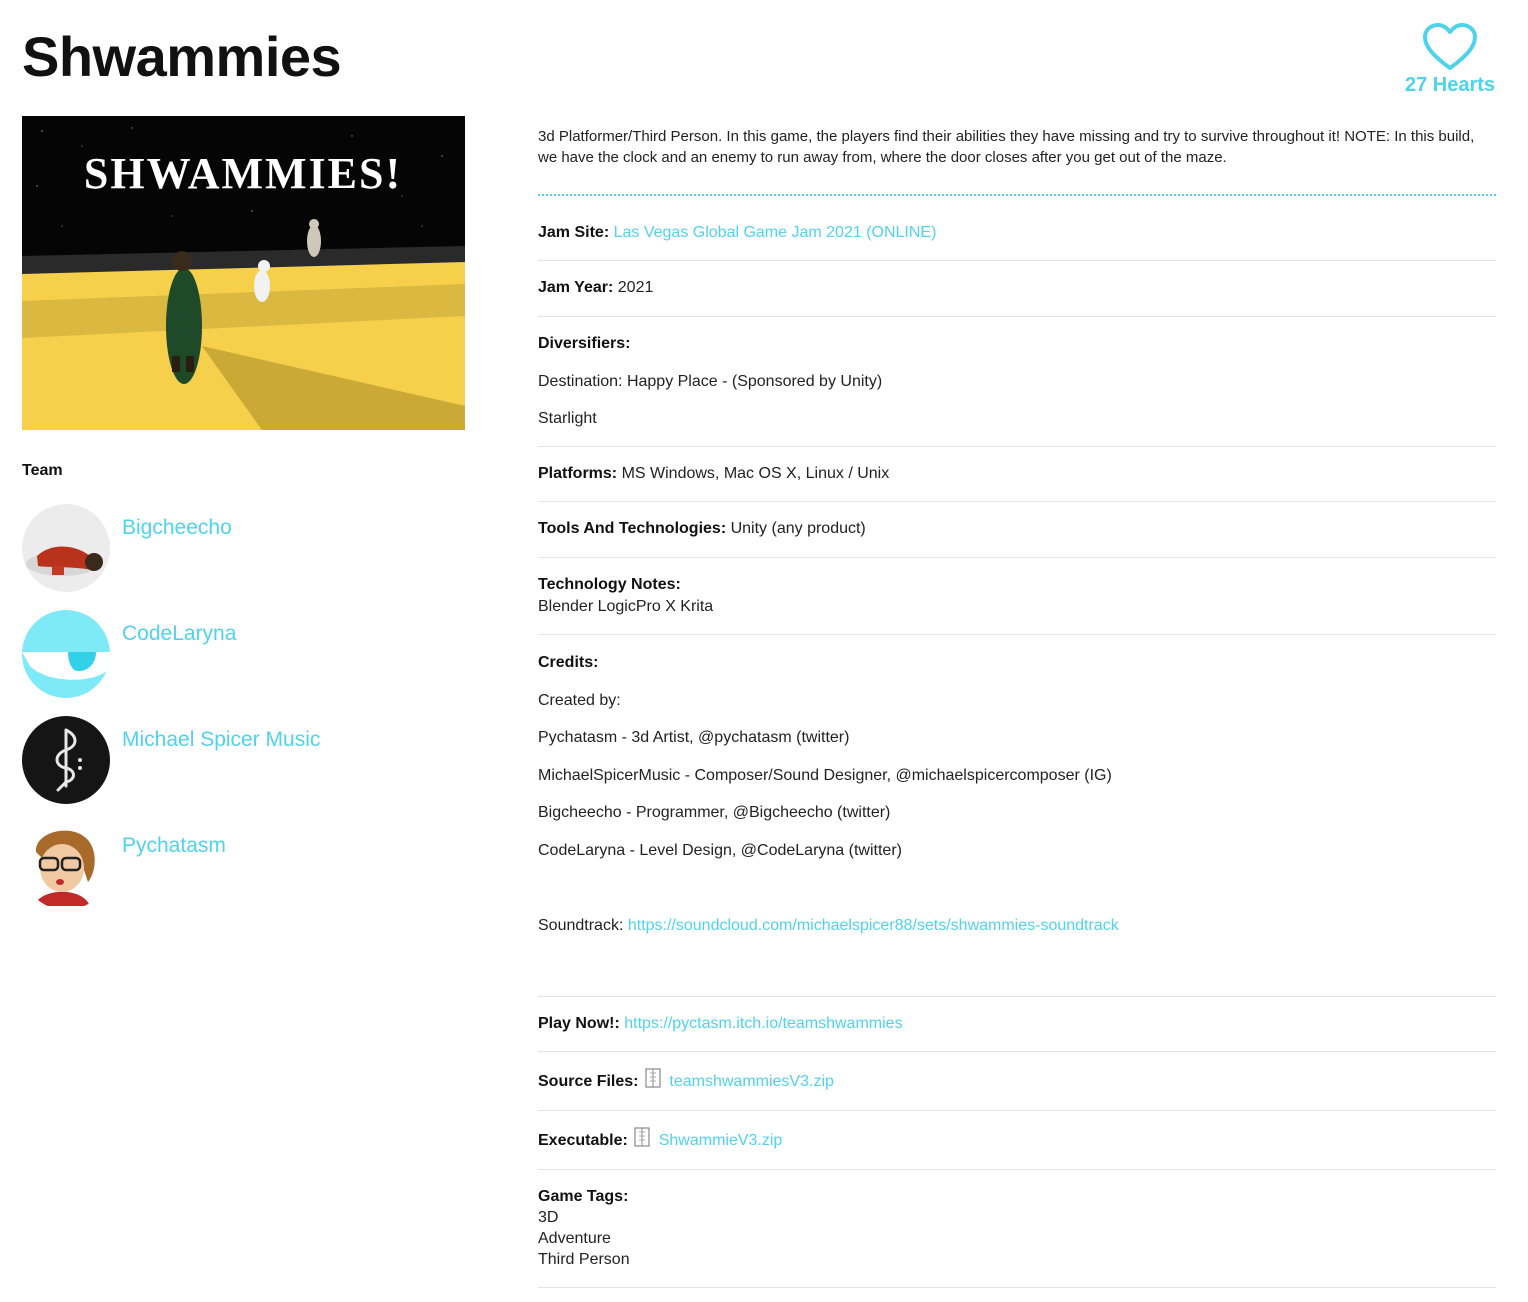 This screenshot has width=1528, height=1302. What do you see at coordinates (574, 232) in the screenshot?
I see `jam-site-label: Jam Site:` at bounding box center [574, 232].